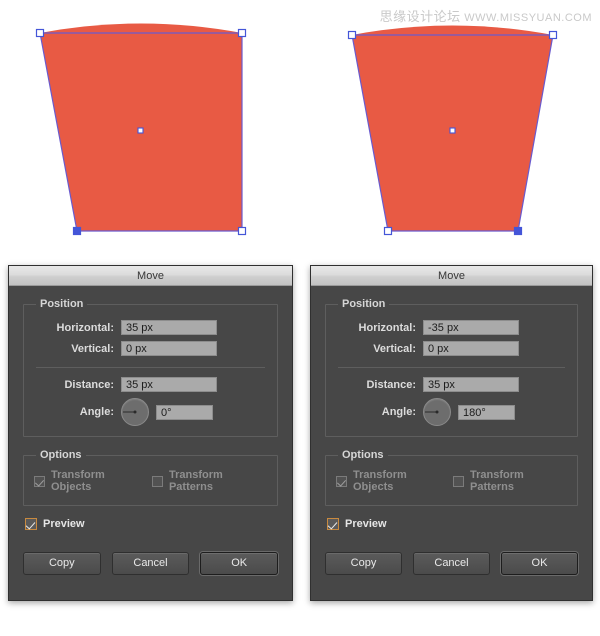  What do you see at coordinates (169, 327) in the screenshot?
I see `horizontal-input: 35 px` at bounding box center [169, 327].